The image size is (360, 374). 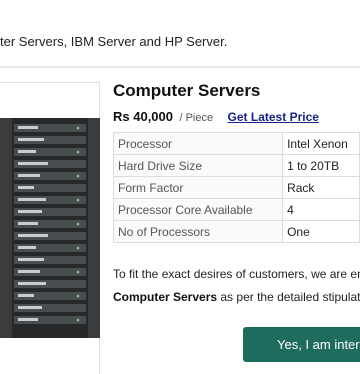 What do you see at coordinates (198, 231) in the screenshot?
I see `spec-key: No of Processors` at bounding box center [198, 231].